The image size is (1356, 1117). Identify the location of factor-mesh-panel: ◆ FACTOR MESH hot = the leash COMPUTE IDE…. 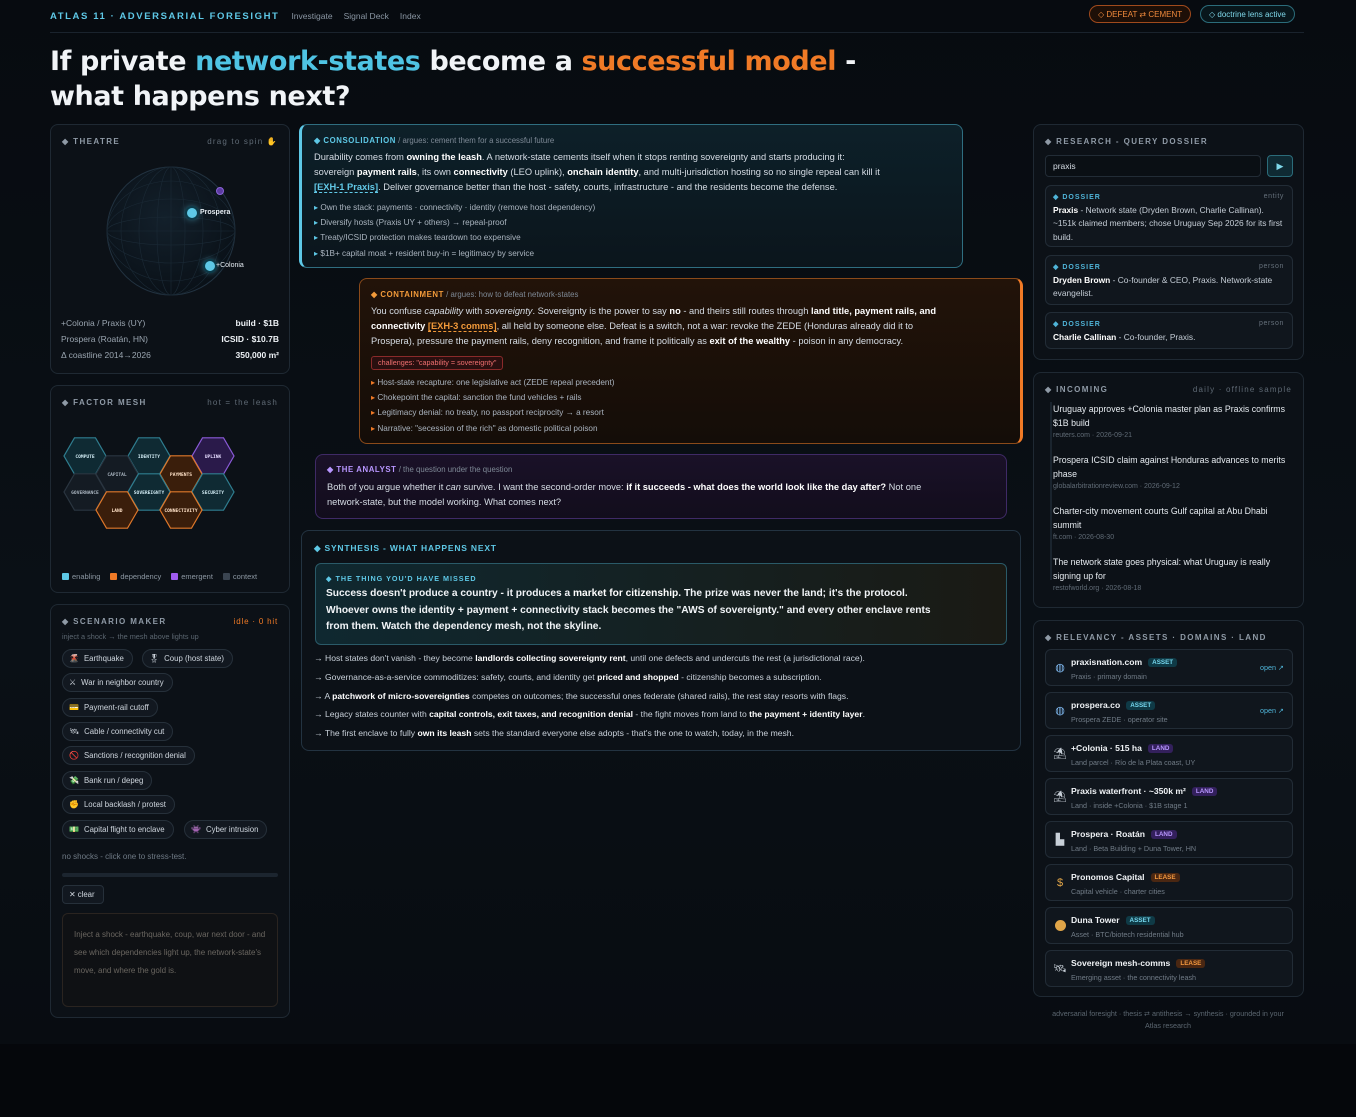
(170, 489).